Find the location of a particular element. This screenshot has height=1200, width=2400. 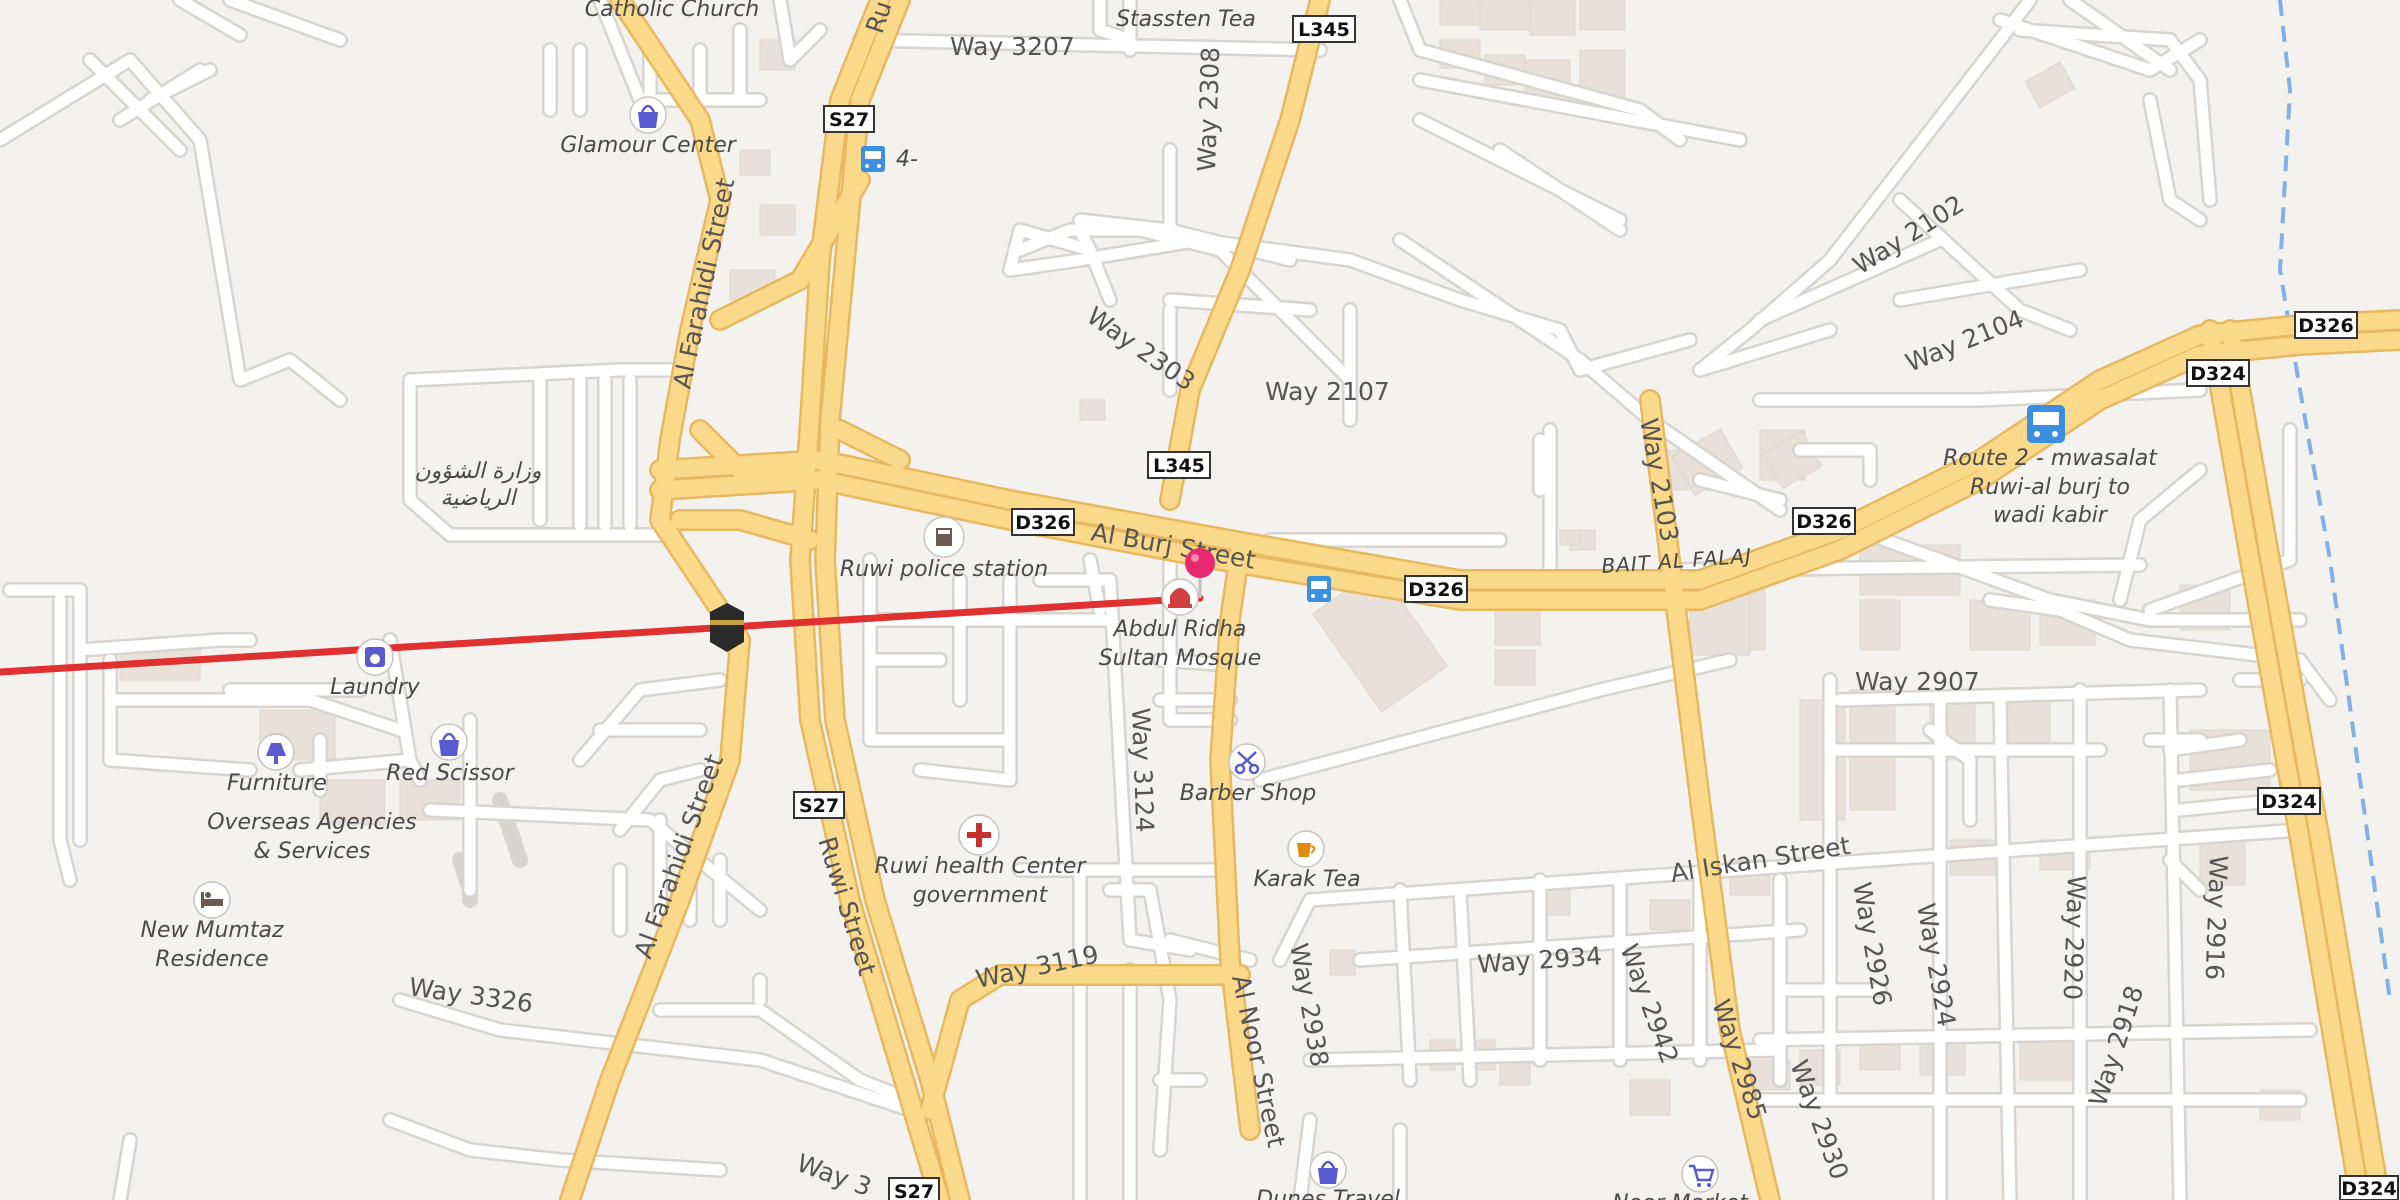

street-label-way-2938: Way 2938 is located at coordinates (1309, 1005).